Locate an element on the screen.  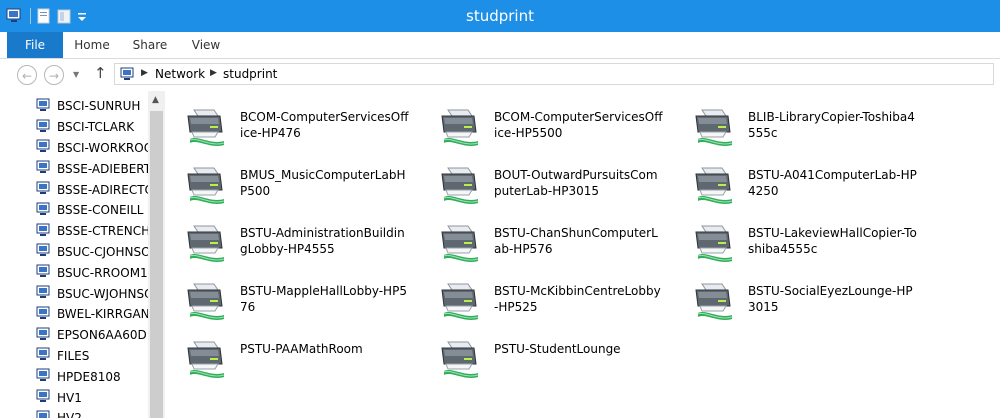
nav-item: HV2 is located at coordinates (92, 413).